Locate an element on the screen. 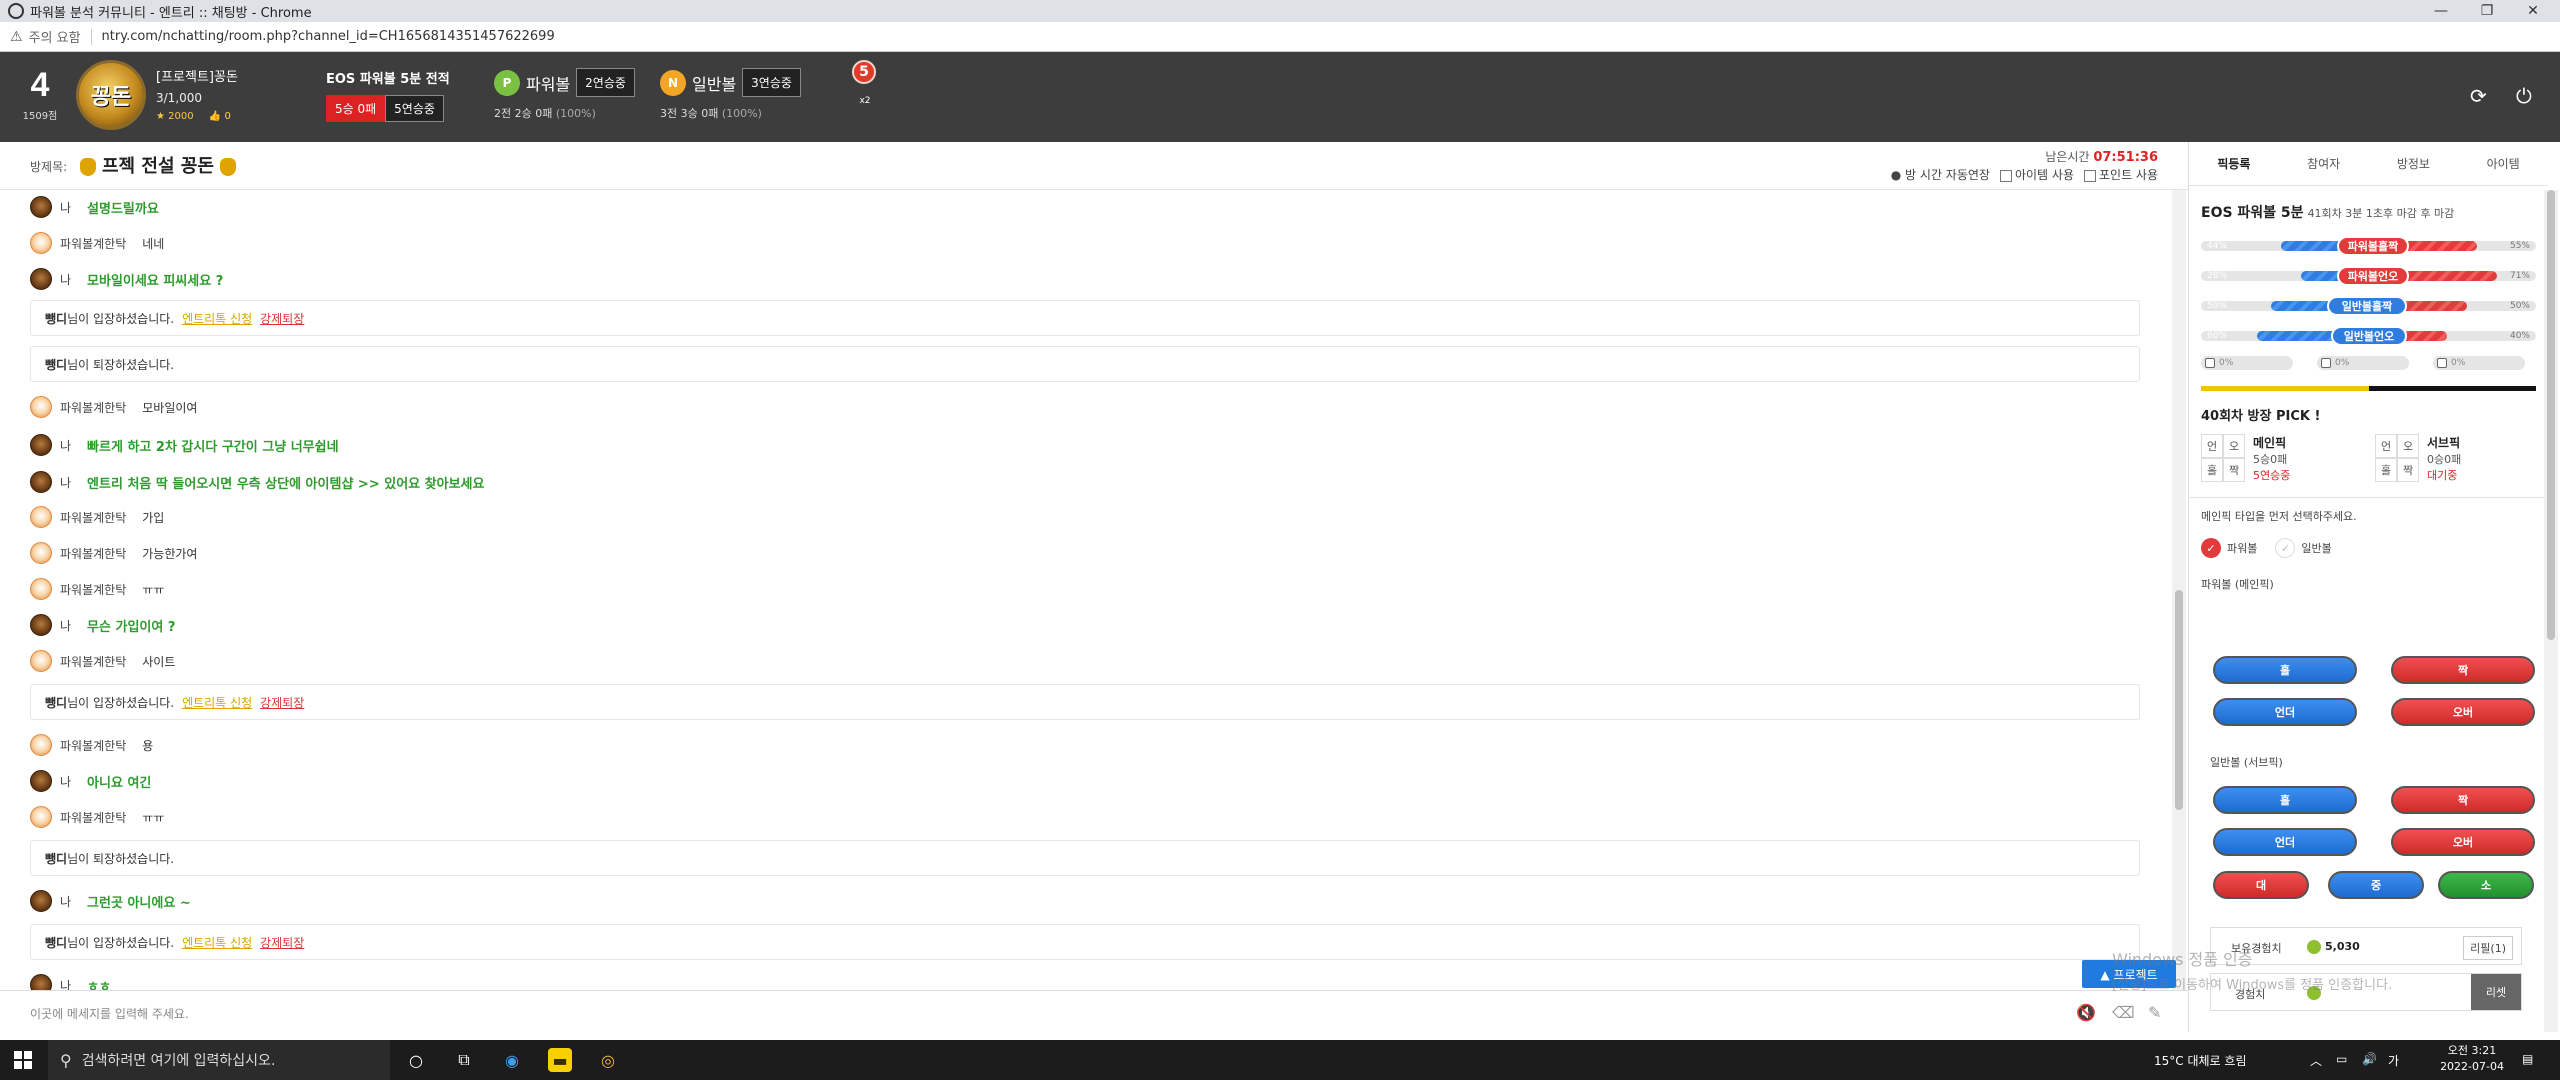 The image size is (2560, 1080). side-tabs: 픽등록 참여자 방정보 아이템 is located at coordinates (2368, 164).